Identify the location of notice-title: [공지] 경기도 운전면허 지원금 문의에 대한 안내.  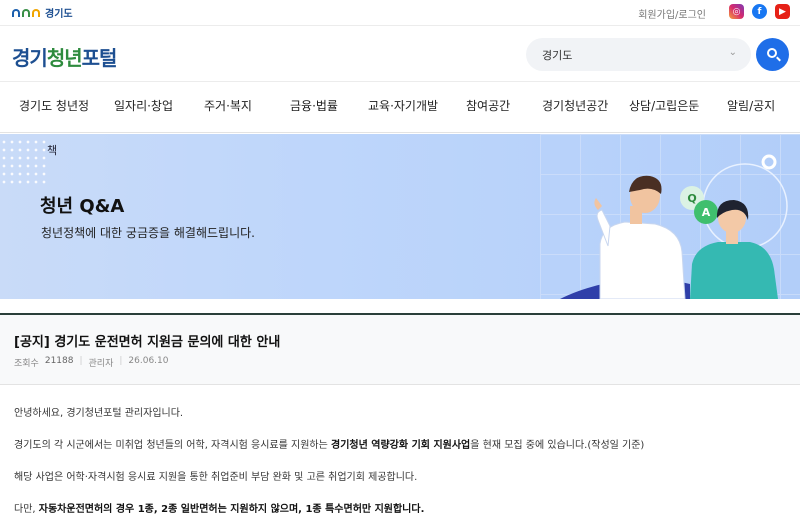
(147, 342).